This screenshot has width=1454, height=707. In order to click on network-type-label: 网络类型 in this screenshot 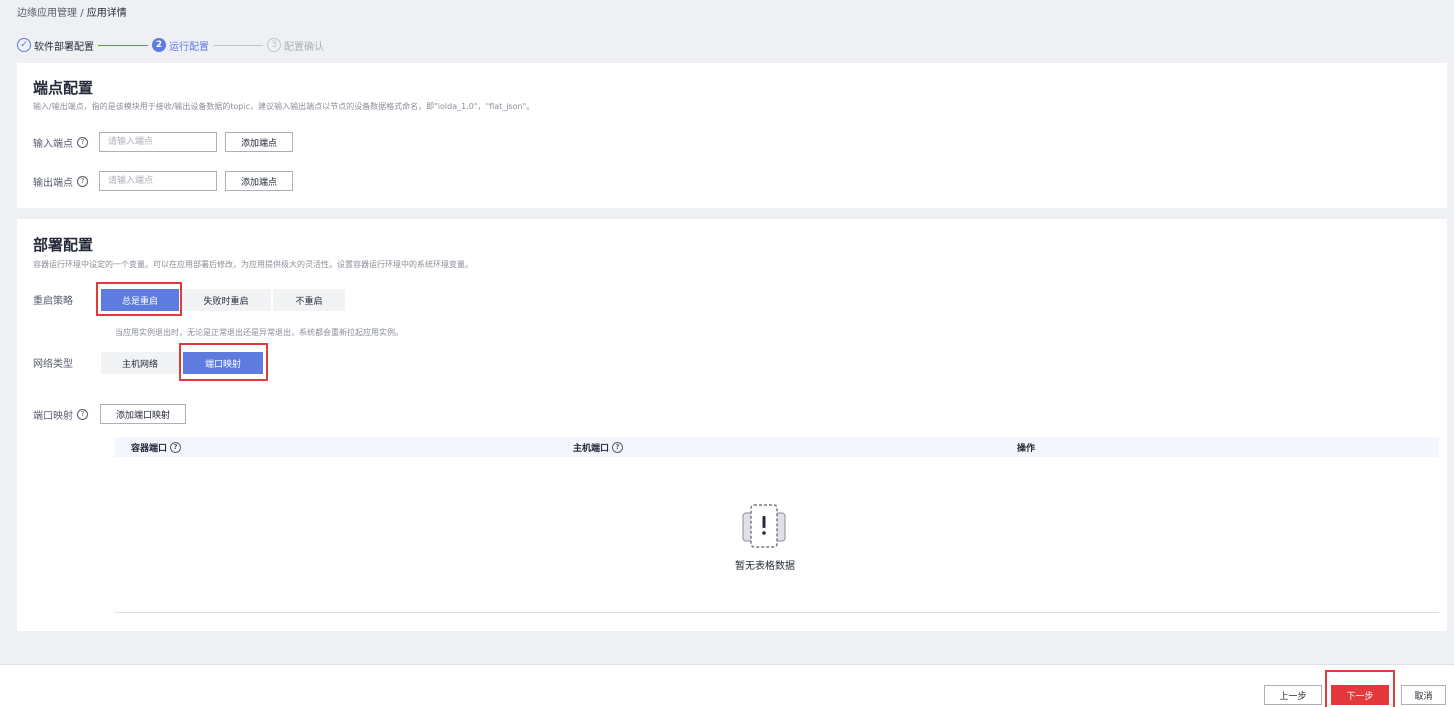, I will do `click(53, 362)`.